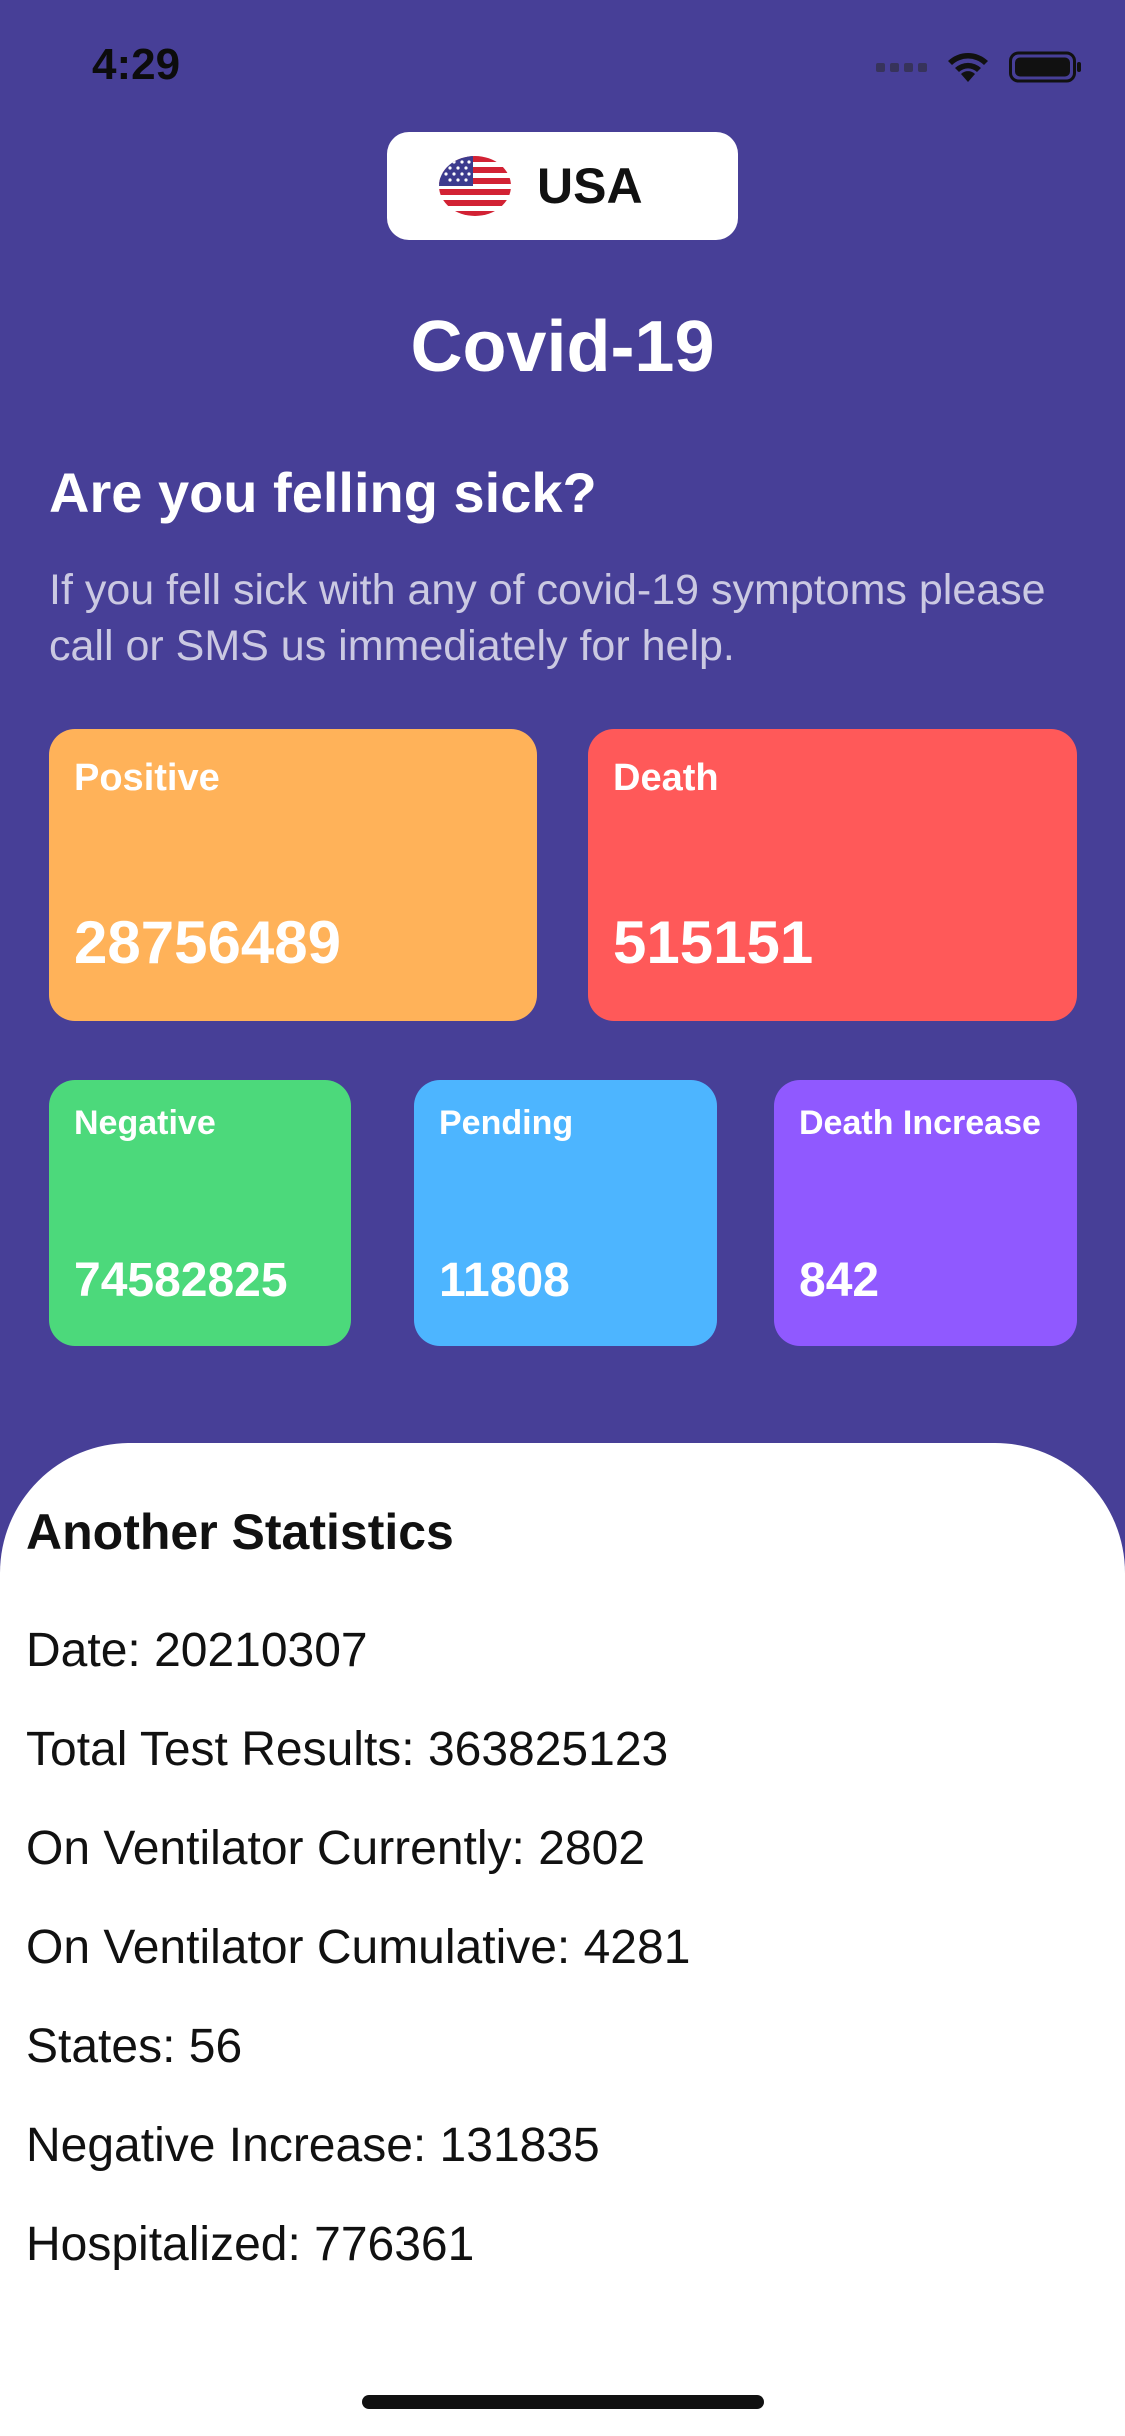 Image resolution: width=1125 pixels, height=2436 pixels. Describe the element at coordinates (713, 942) in the screenshot. I see `death-value: 515151` at that location.